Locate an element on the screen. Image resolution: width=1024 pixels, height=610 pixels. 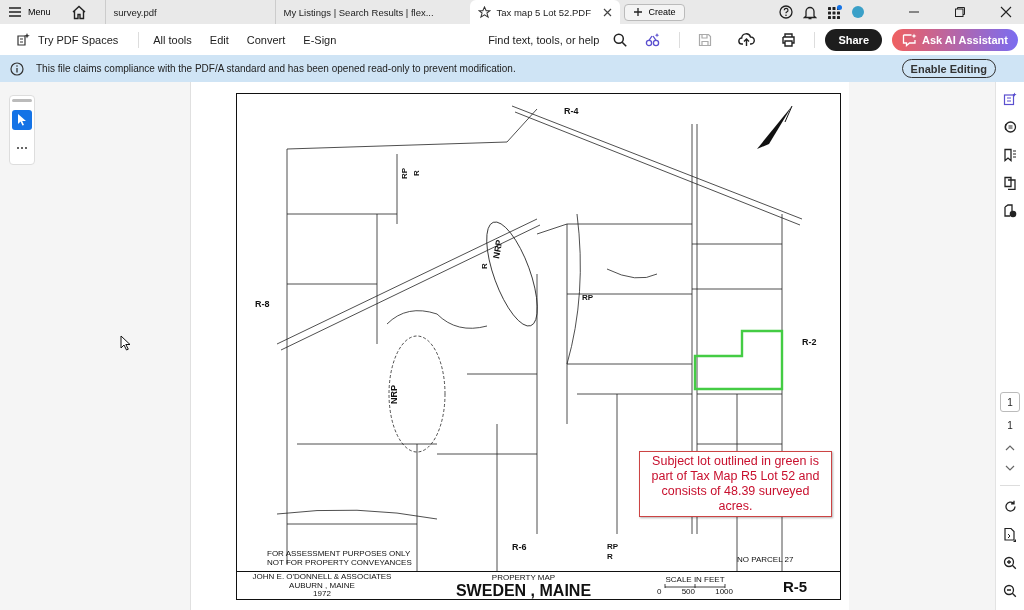
annotation-callout: Subject lot outlined in green is part of Tax Map R5 Lot 52 and consists of 48.39 surveyed acres. is located at coordinates (735, 484).